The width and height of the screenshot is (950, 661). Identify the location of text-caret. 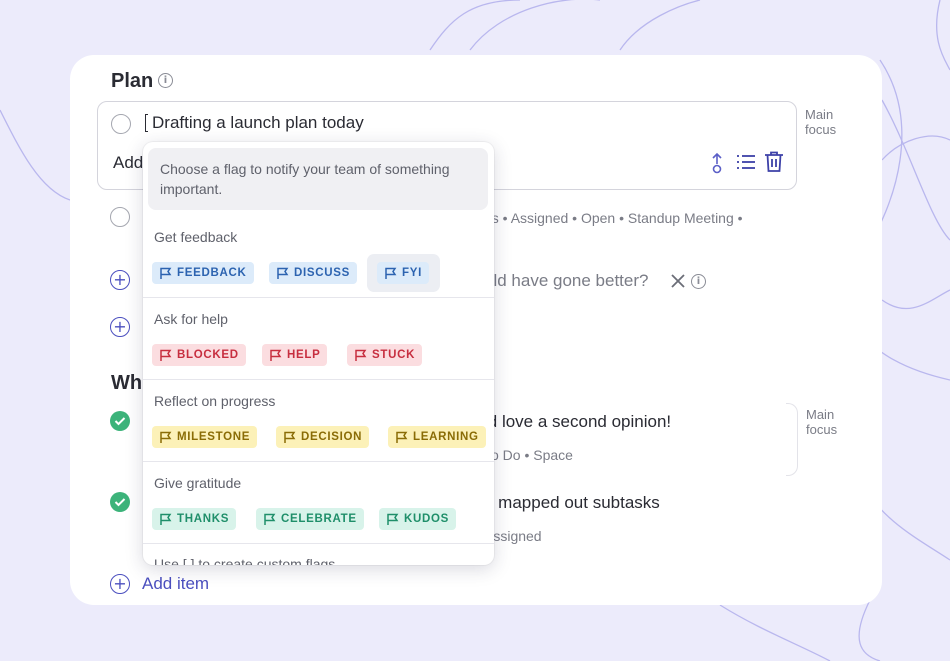
(146, 123).